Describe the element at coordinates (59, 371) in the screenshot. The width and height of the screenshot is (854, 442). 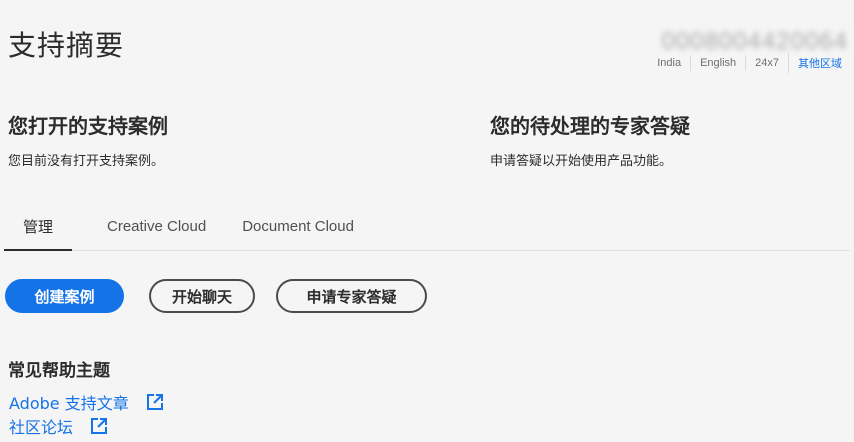
I see `help-topics-heading: 常见帮助主题` at that location.